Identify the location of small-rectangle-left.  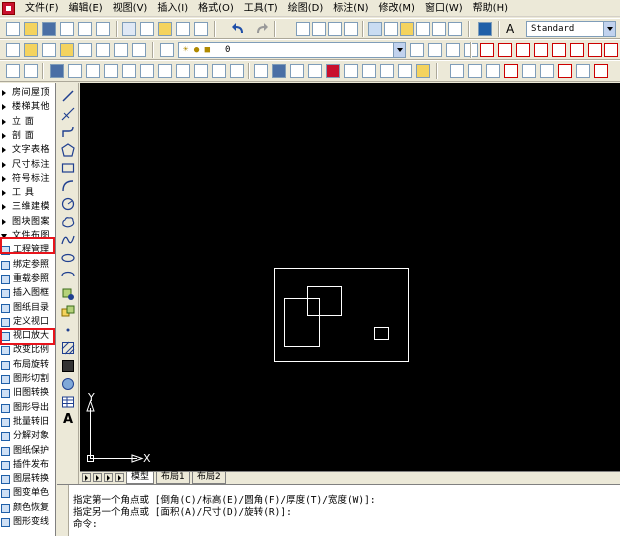
(302, 322).